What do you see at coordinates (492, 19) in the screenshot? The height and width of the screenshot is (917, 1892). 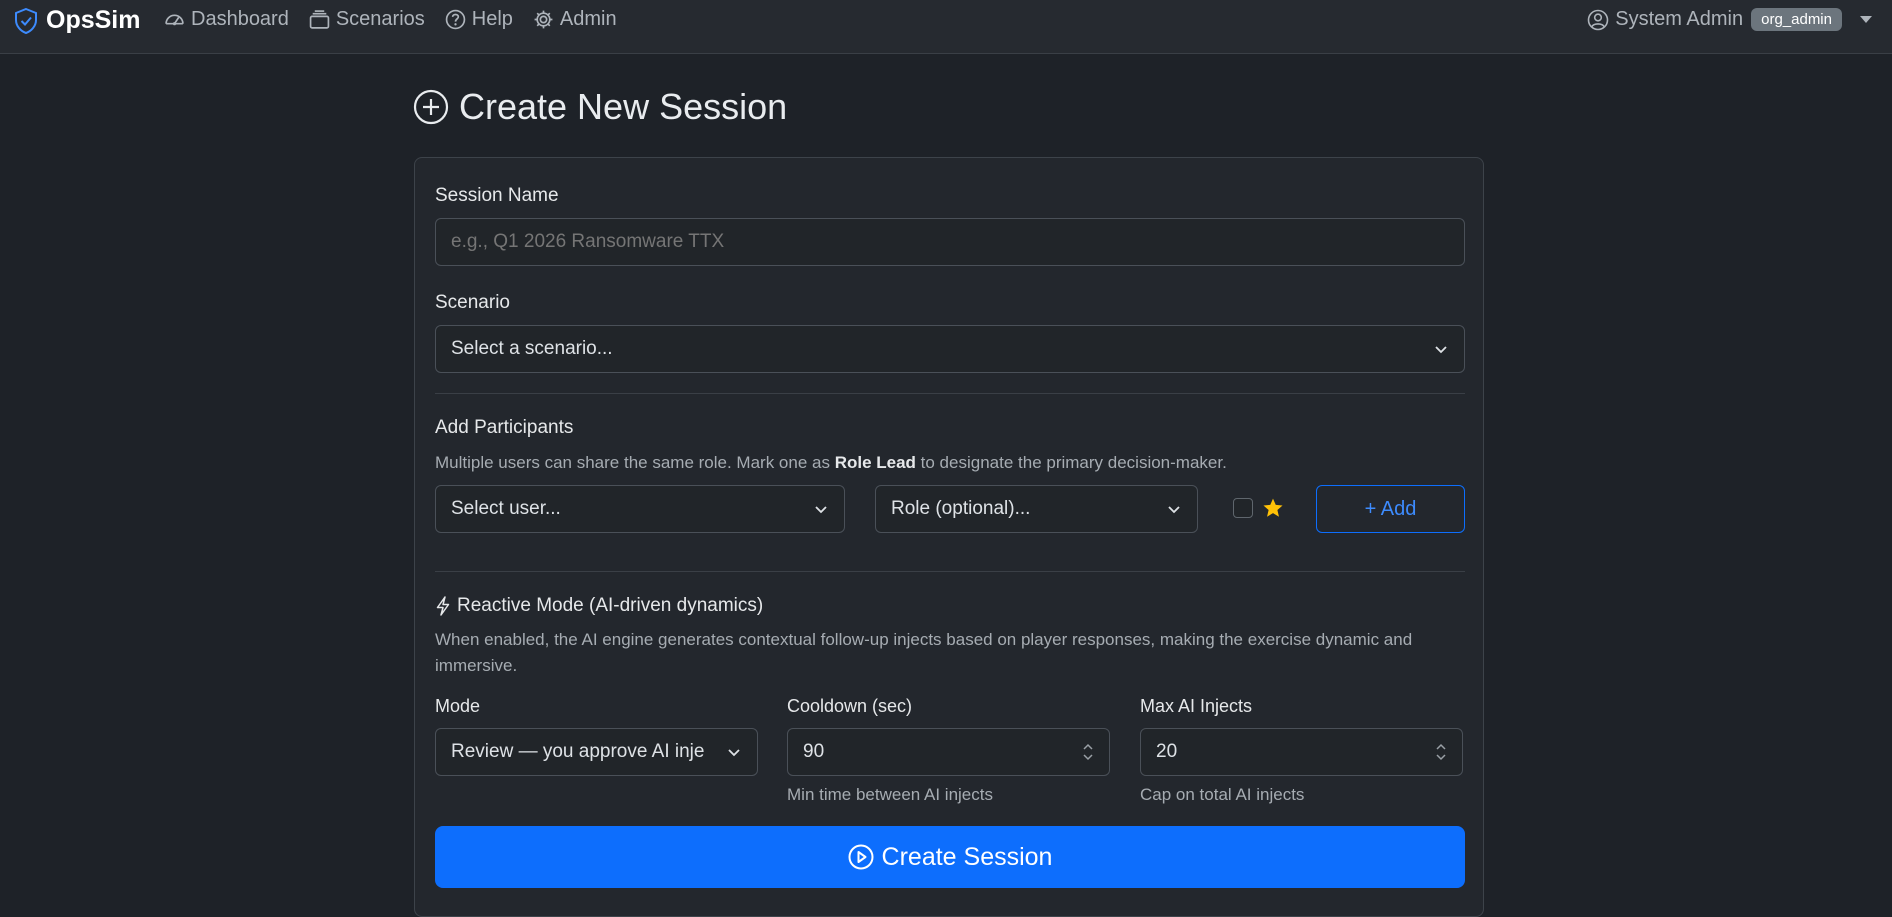 I see `nav-label-help: Help` at bounding box center [492, 19].